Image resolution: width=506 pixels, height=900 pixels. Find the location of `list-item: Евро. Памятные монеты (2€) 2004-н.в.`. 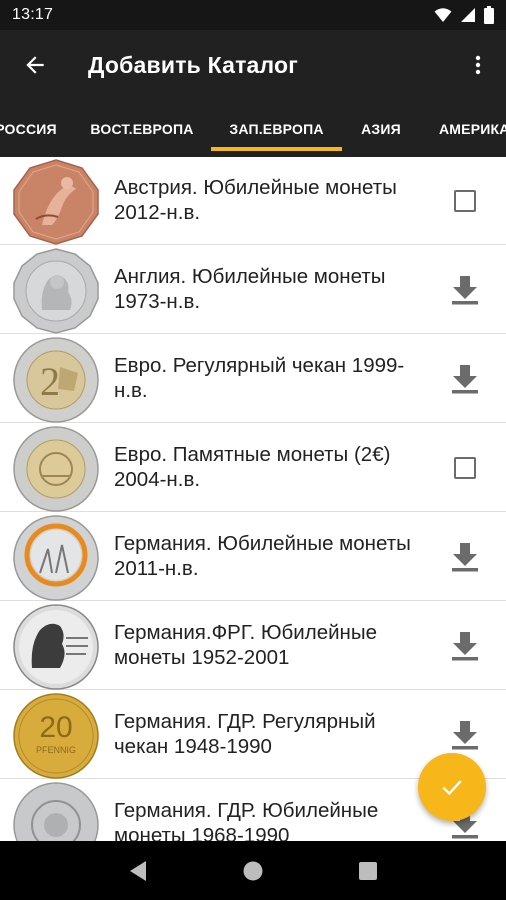

list-item: Евро. Памятные монеты (2€) 2004-н.в. is located at coordinates (253, 468).